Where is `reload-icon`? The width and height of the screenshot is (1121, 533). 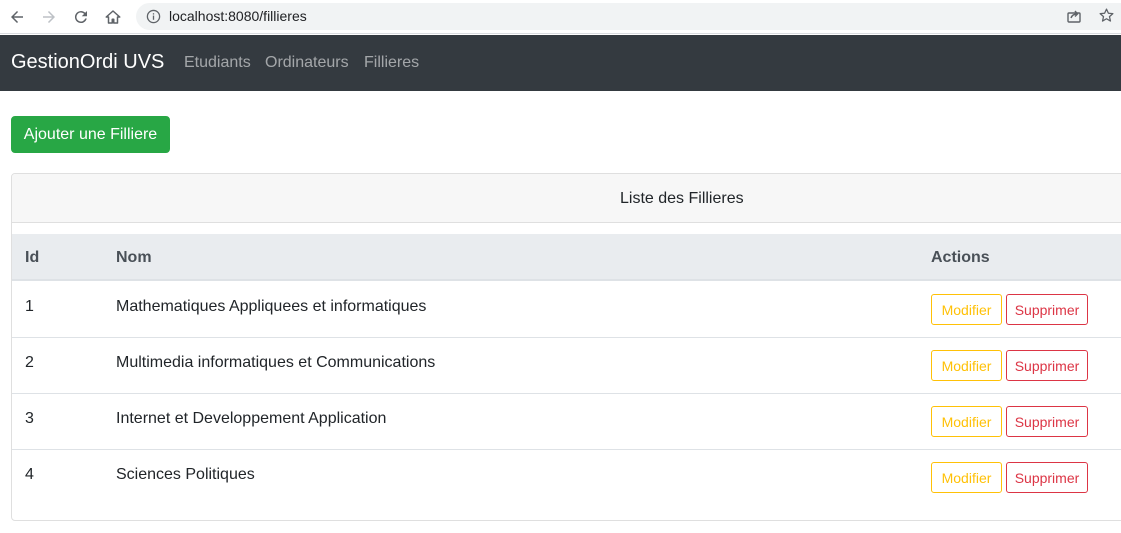
reload-icon is located at coordinates (81, 17).